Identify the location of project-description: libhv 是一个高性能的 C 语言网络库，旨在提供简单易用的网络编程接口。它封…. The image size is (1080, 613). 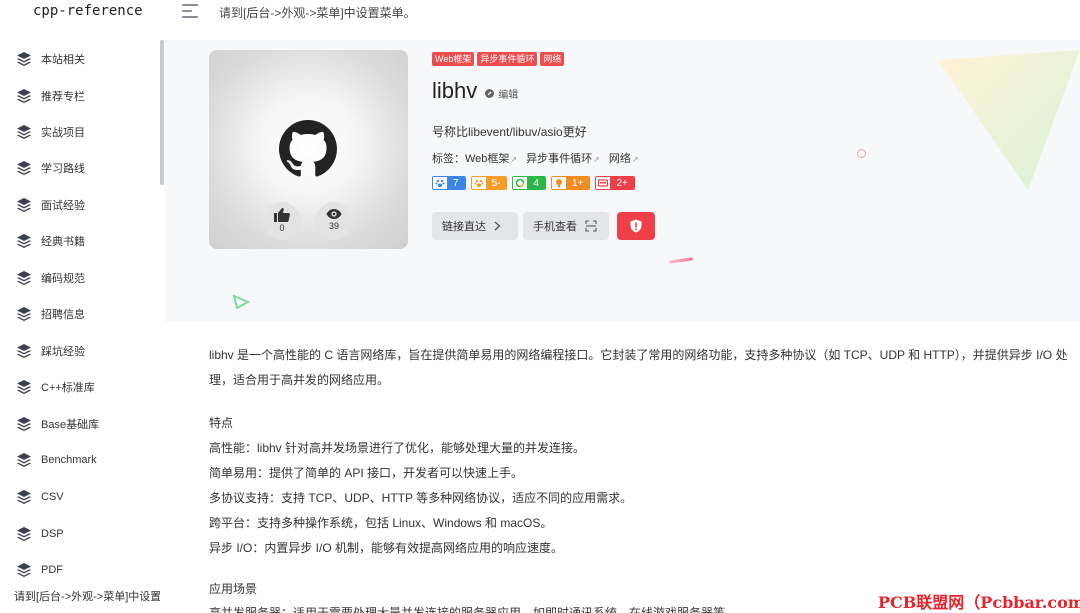
(638, 367).